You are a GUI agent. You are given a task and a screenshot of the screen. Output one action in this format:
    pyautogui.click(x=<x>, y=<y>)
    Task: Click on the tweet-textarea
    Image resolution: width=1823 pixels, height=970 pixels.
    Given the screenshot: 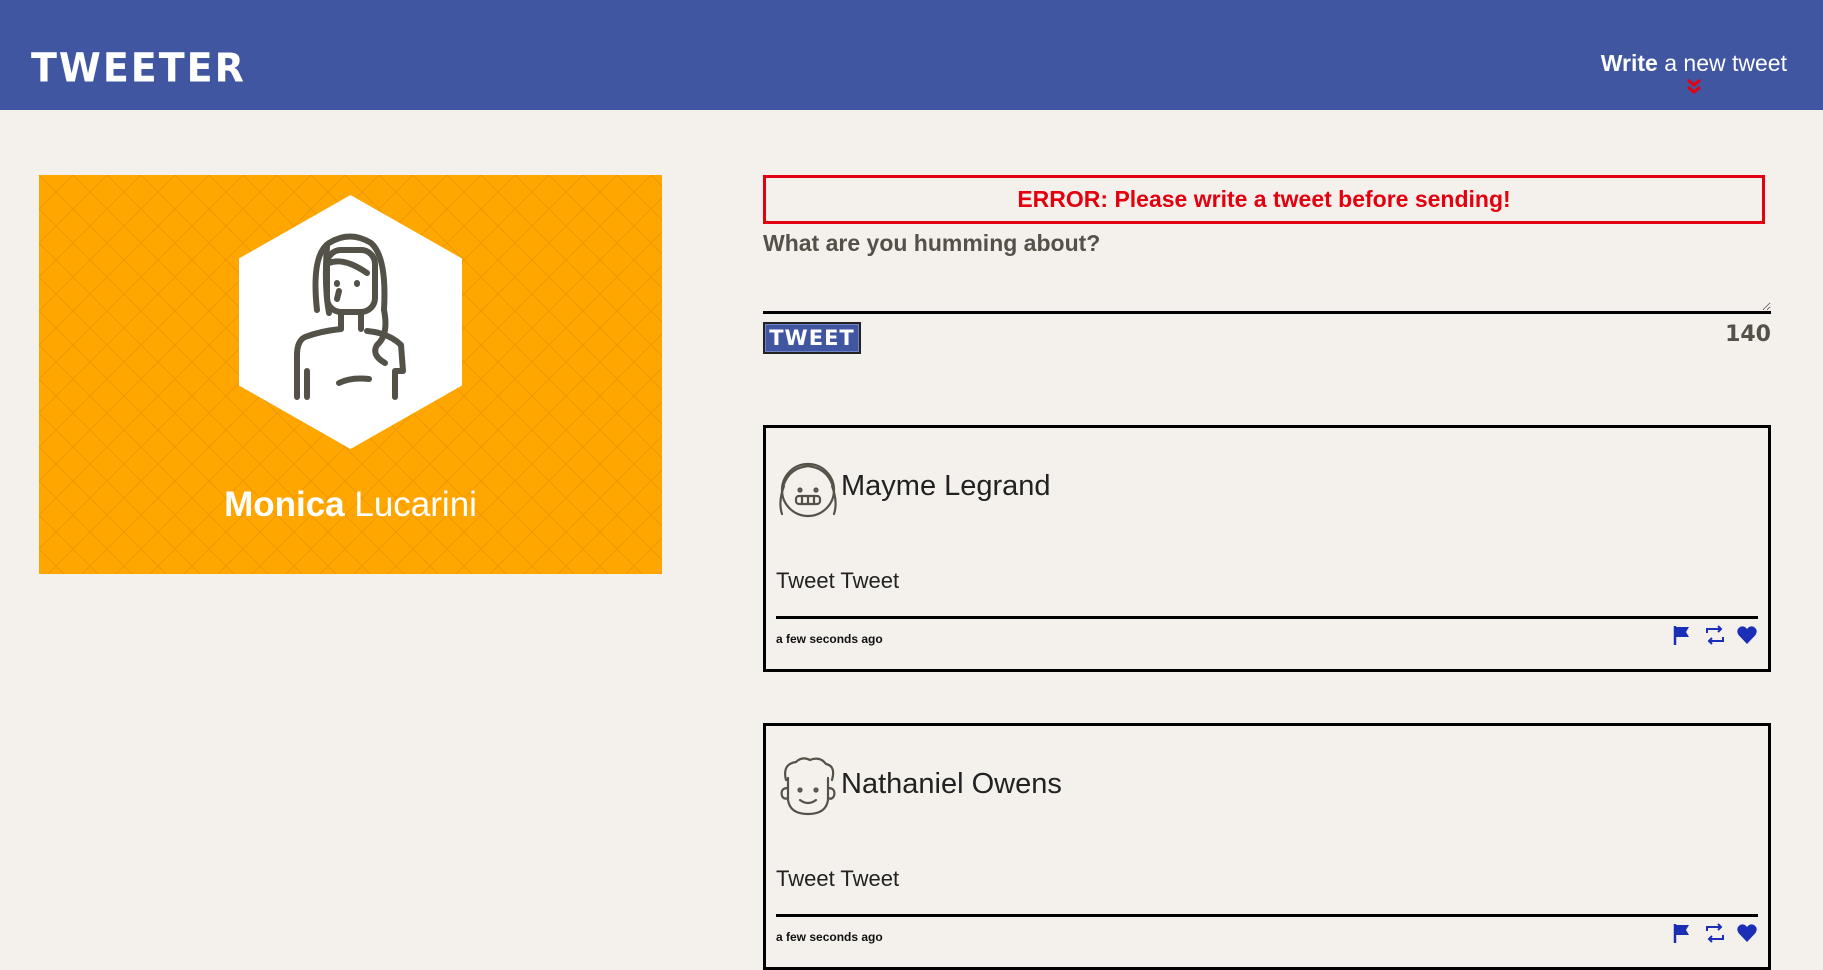 What is the action you would take?
    pyautogui.click(x=1267, y=288)
    